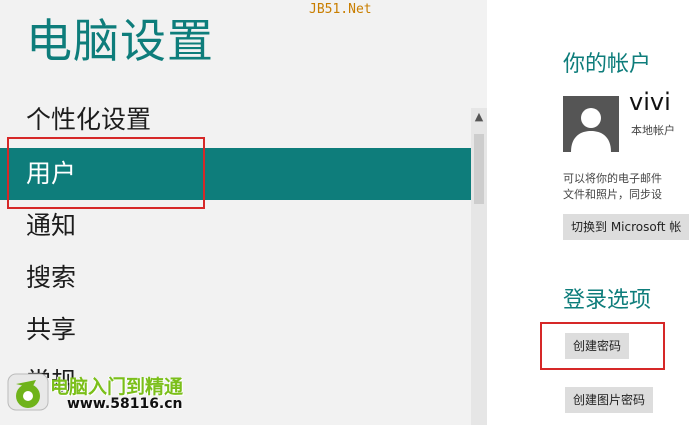  I want to click on user-name: vivi, so click(650, 102).